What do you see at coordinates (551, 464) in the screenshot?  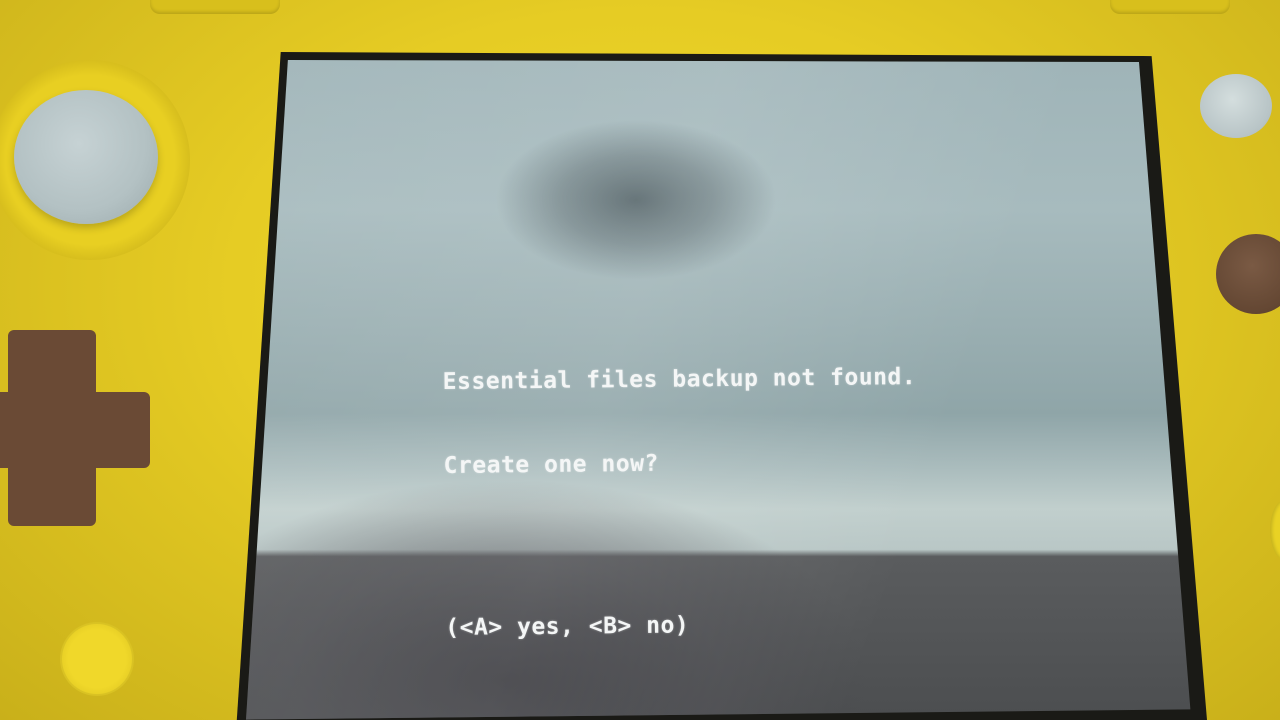 I see `message-line-2: Create one now?` at bounding box center [551, 464].